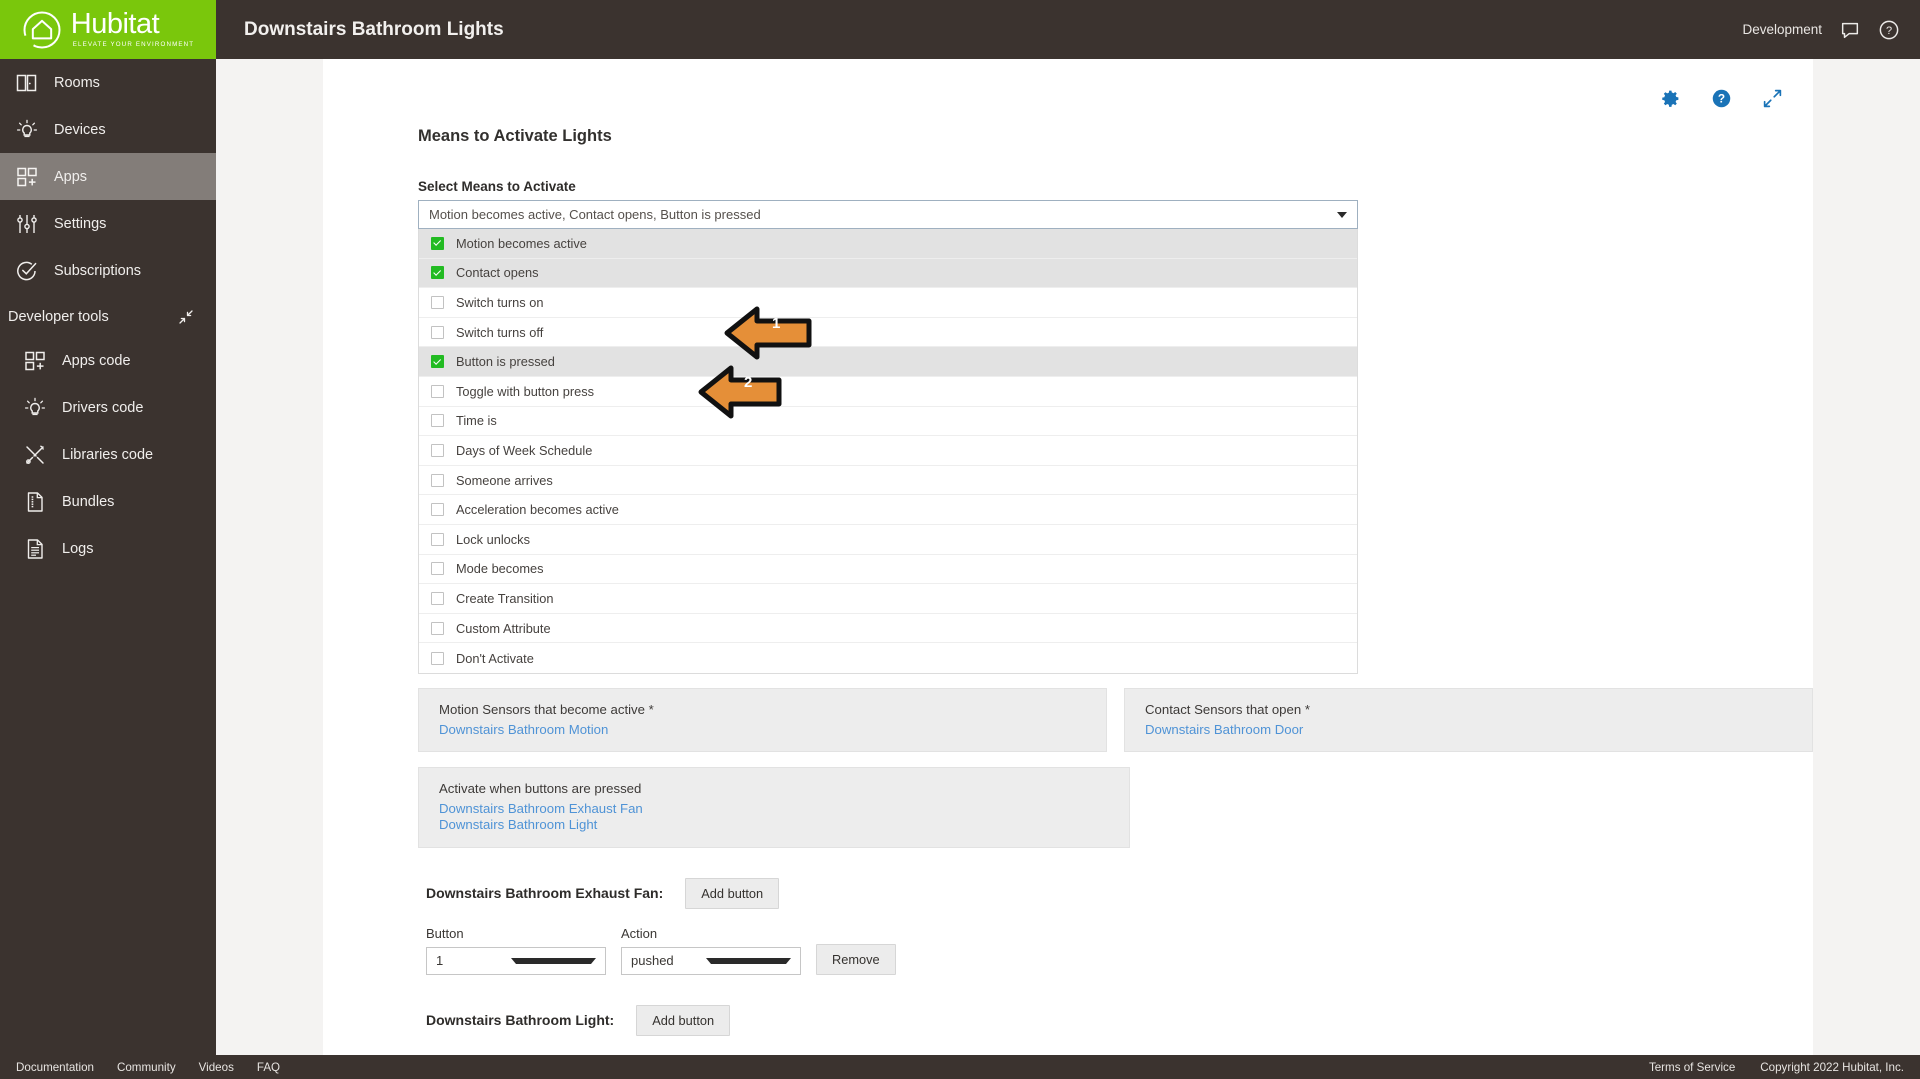 The width and height of the screenshot is (1920, 1079). I want to click on option-row: Someone arrives, so click(888, 481).